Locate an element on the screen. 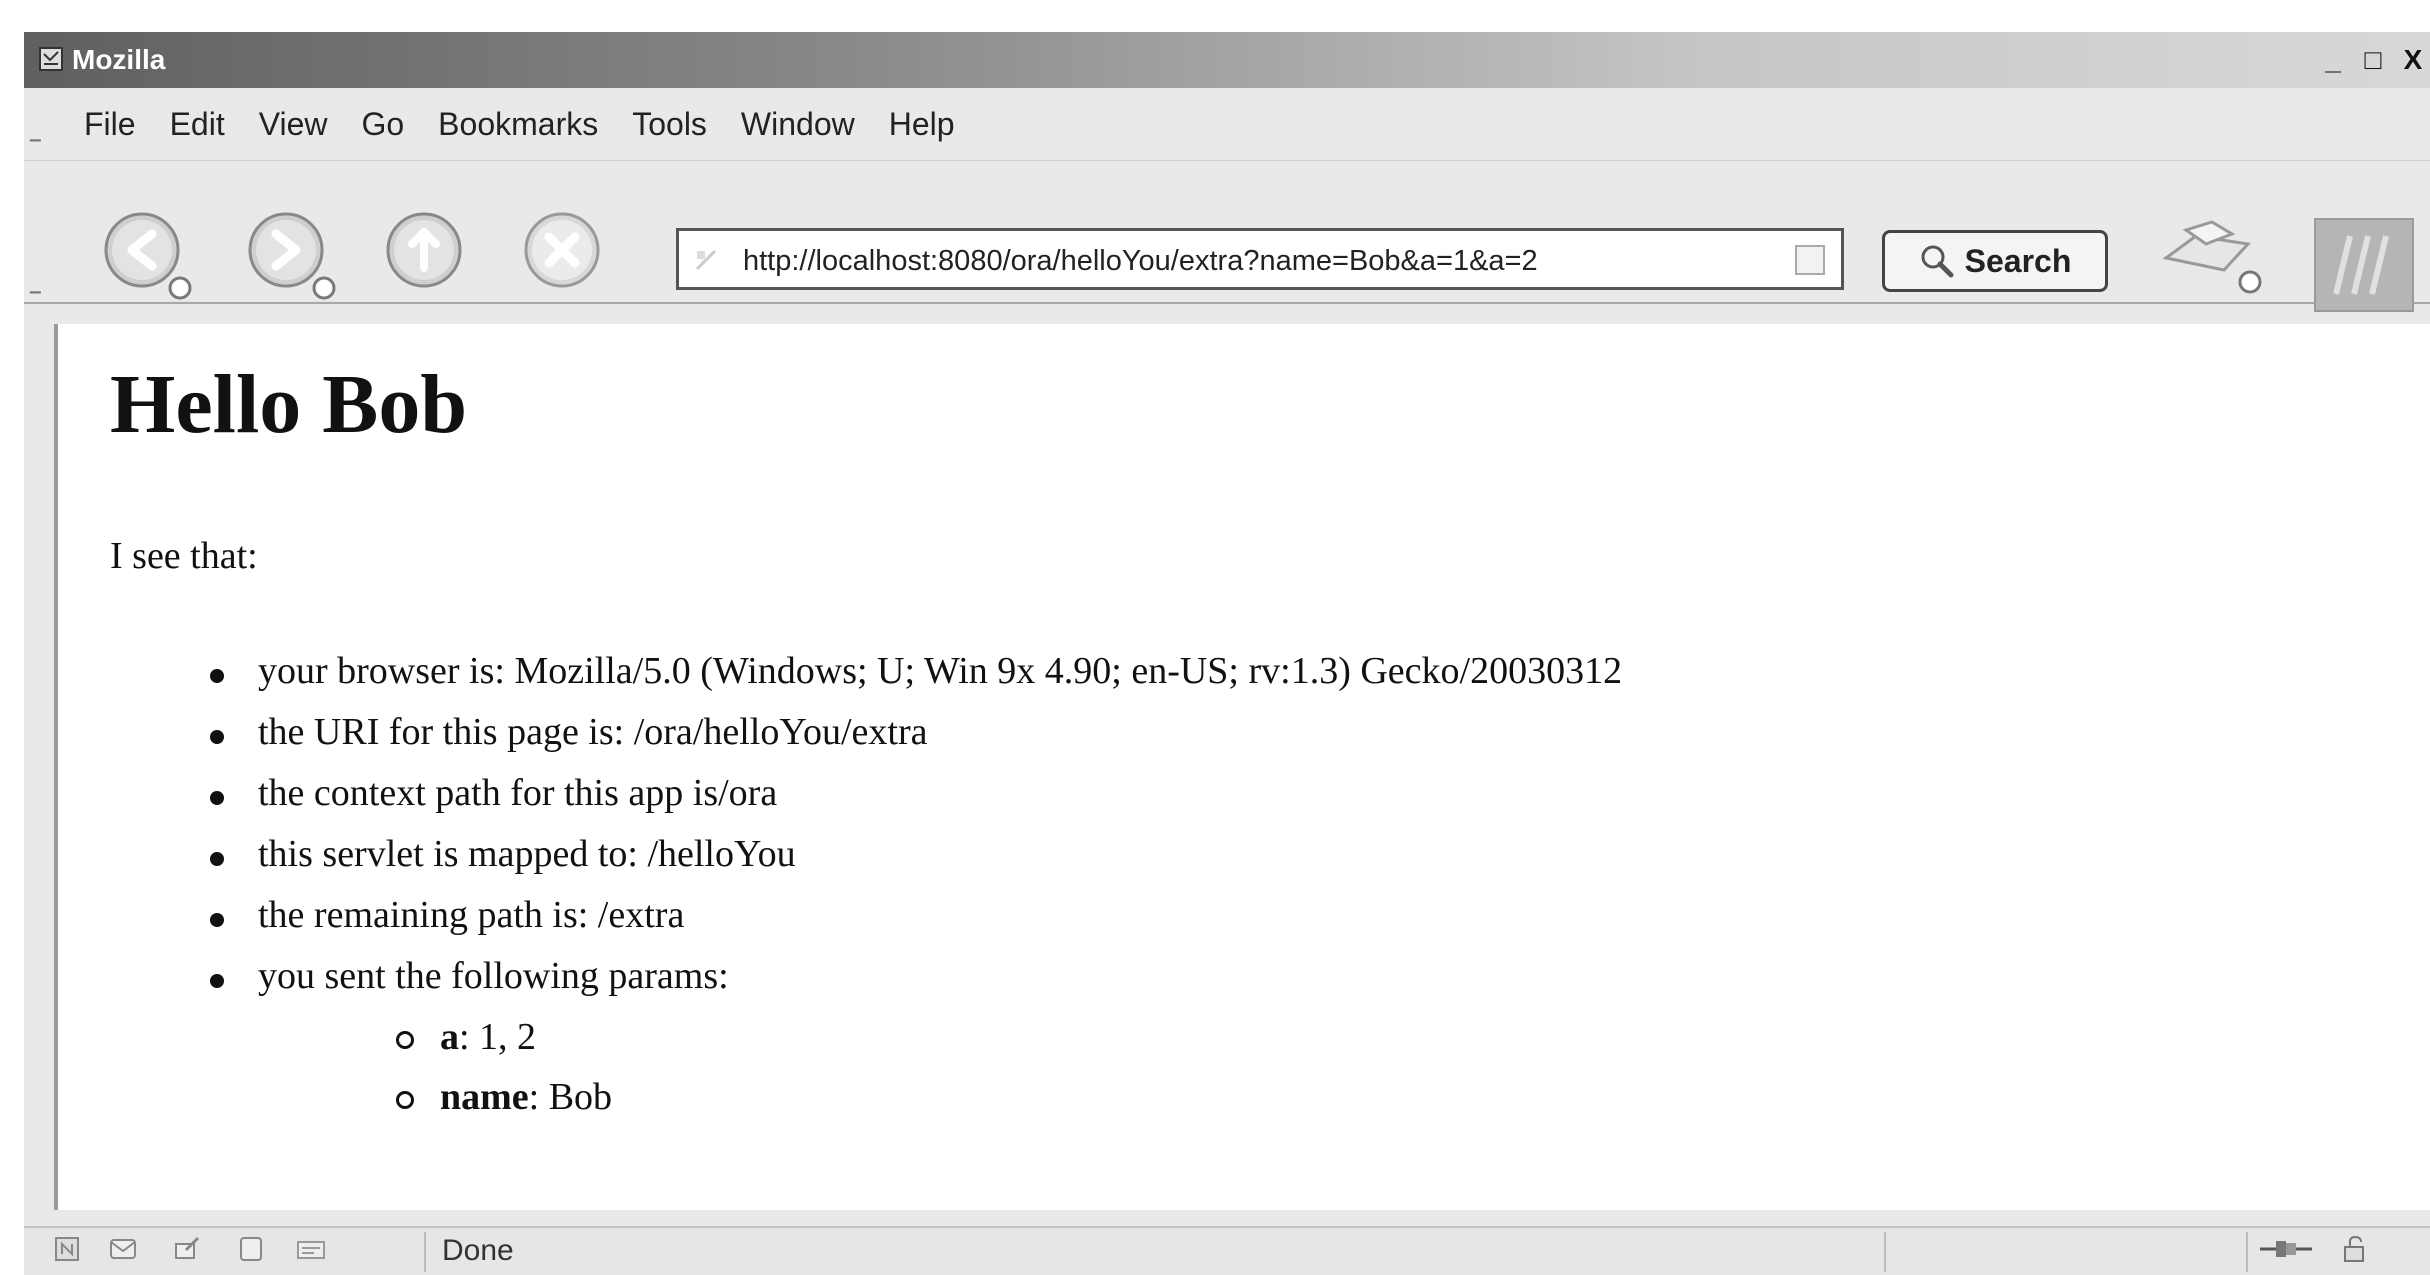 The height and width of the screenshot is (1275, 2430). param-value: : Bob is located at coordinates (570, 1097).